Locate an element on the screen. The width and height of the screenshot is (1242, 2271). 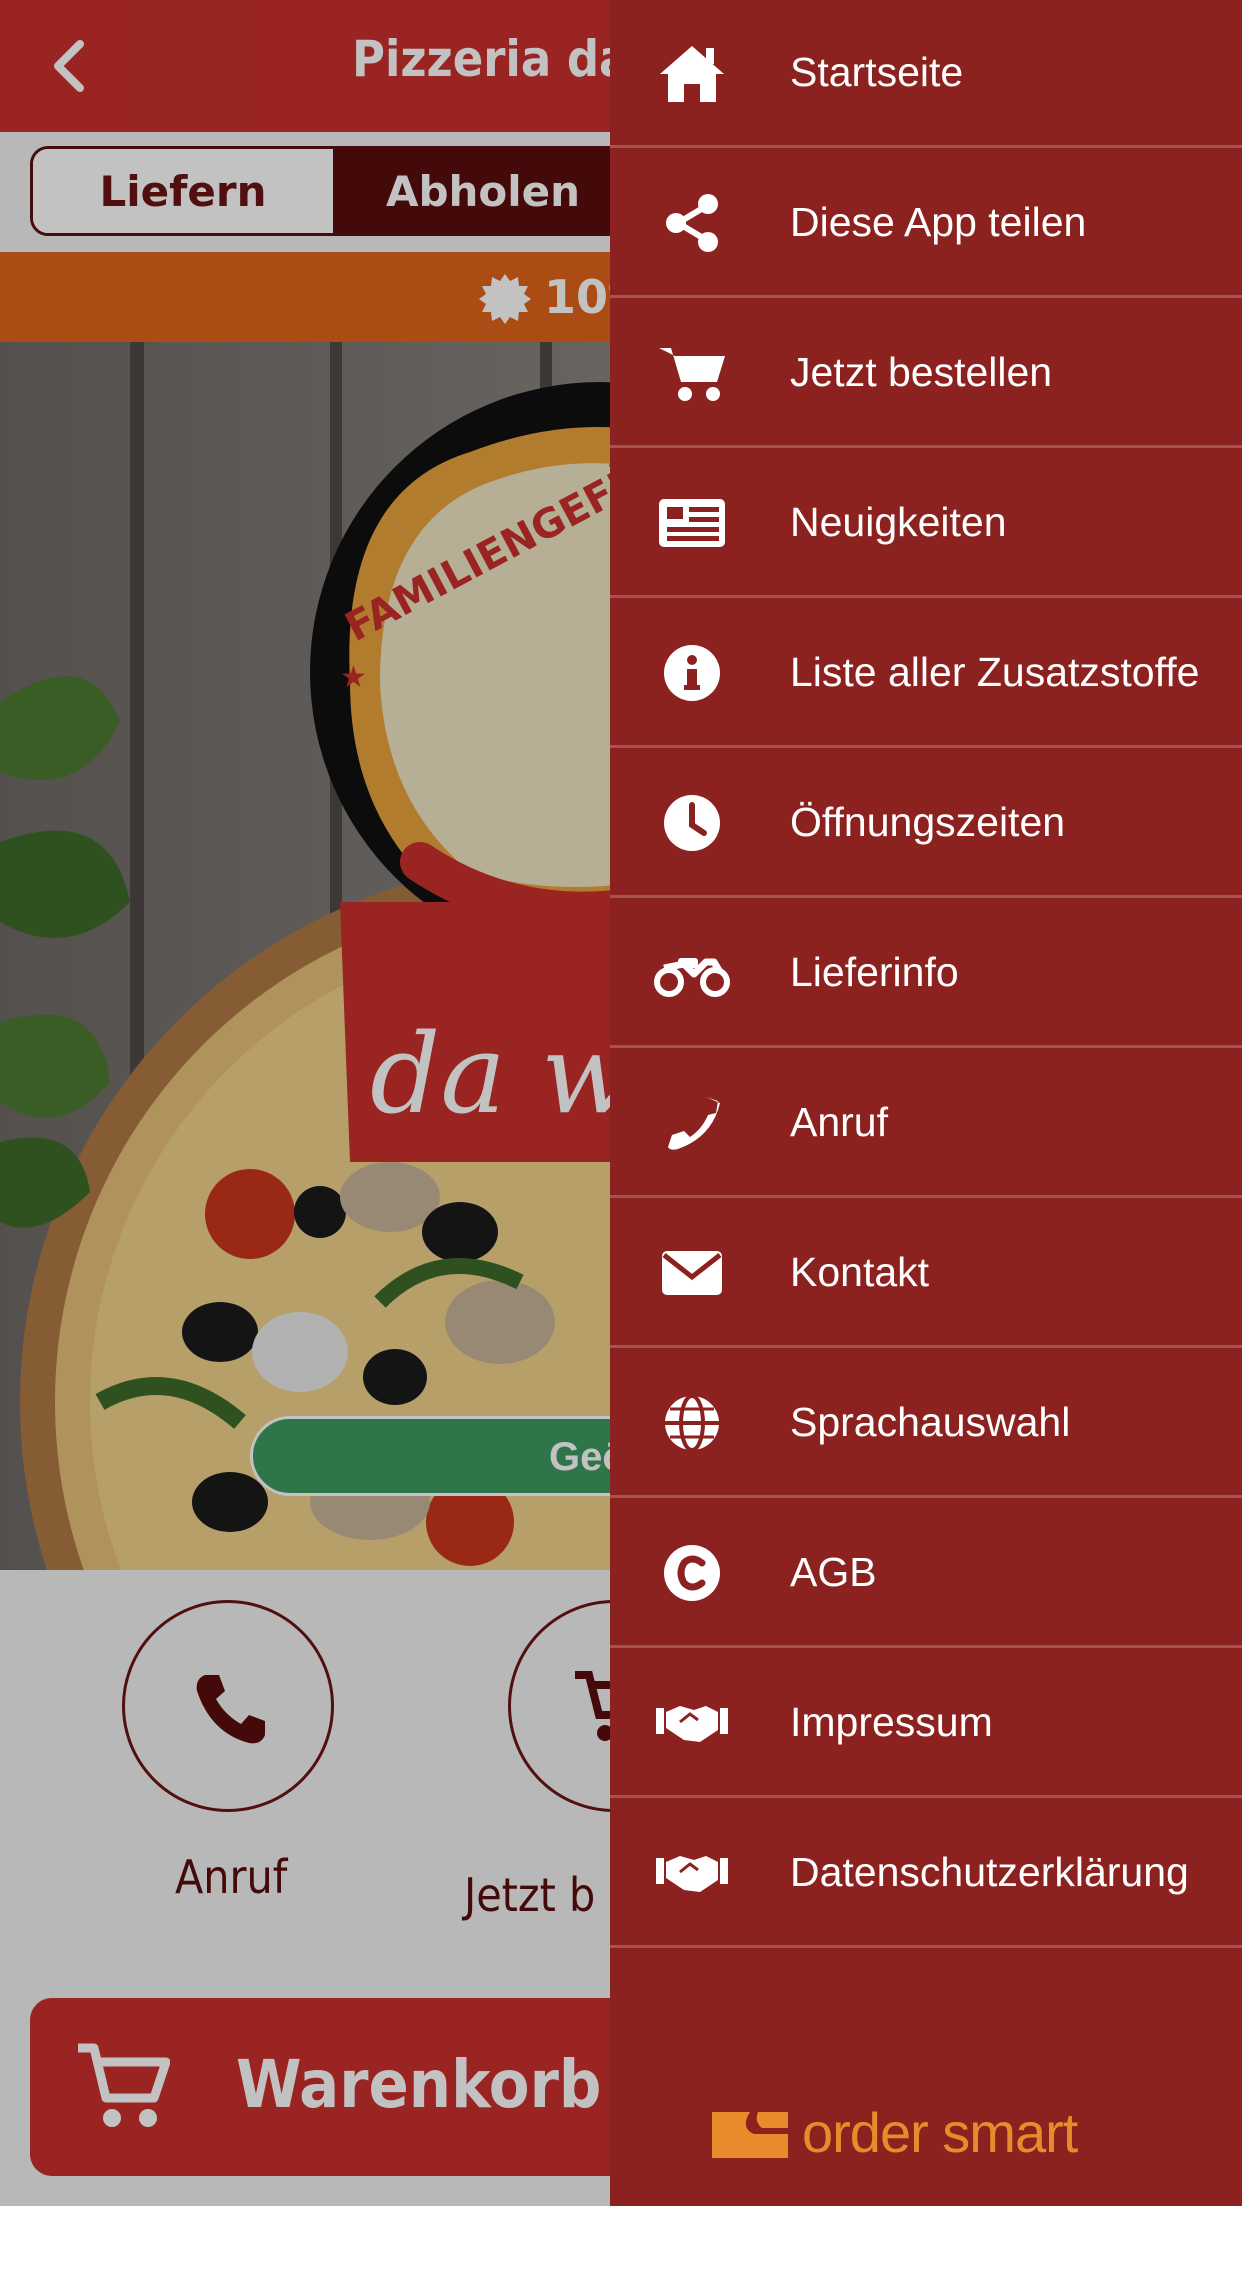
order-smart-logo: order smart is located at coordinates (920, 2135).